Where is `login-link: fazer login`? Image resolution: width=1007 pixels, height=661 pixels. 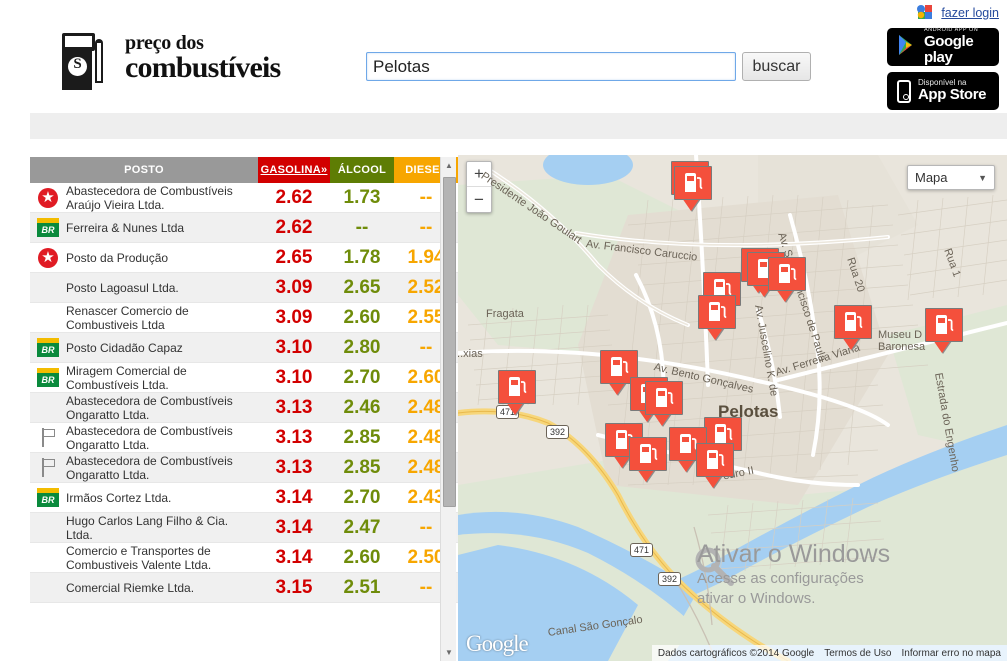
login-link: fazer login is located at coordinates (970, 13).